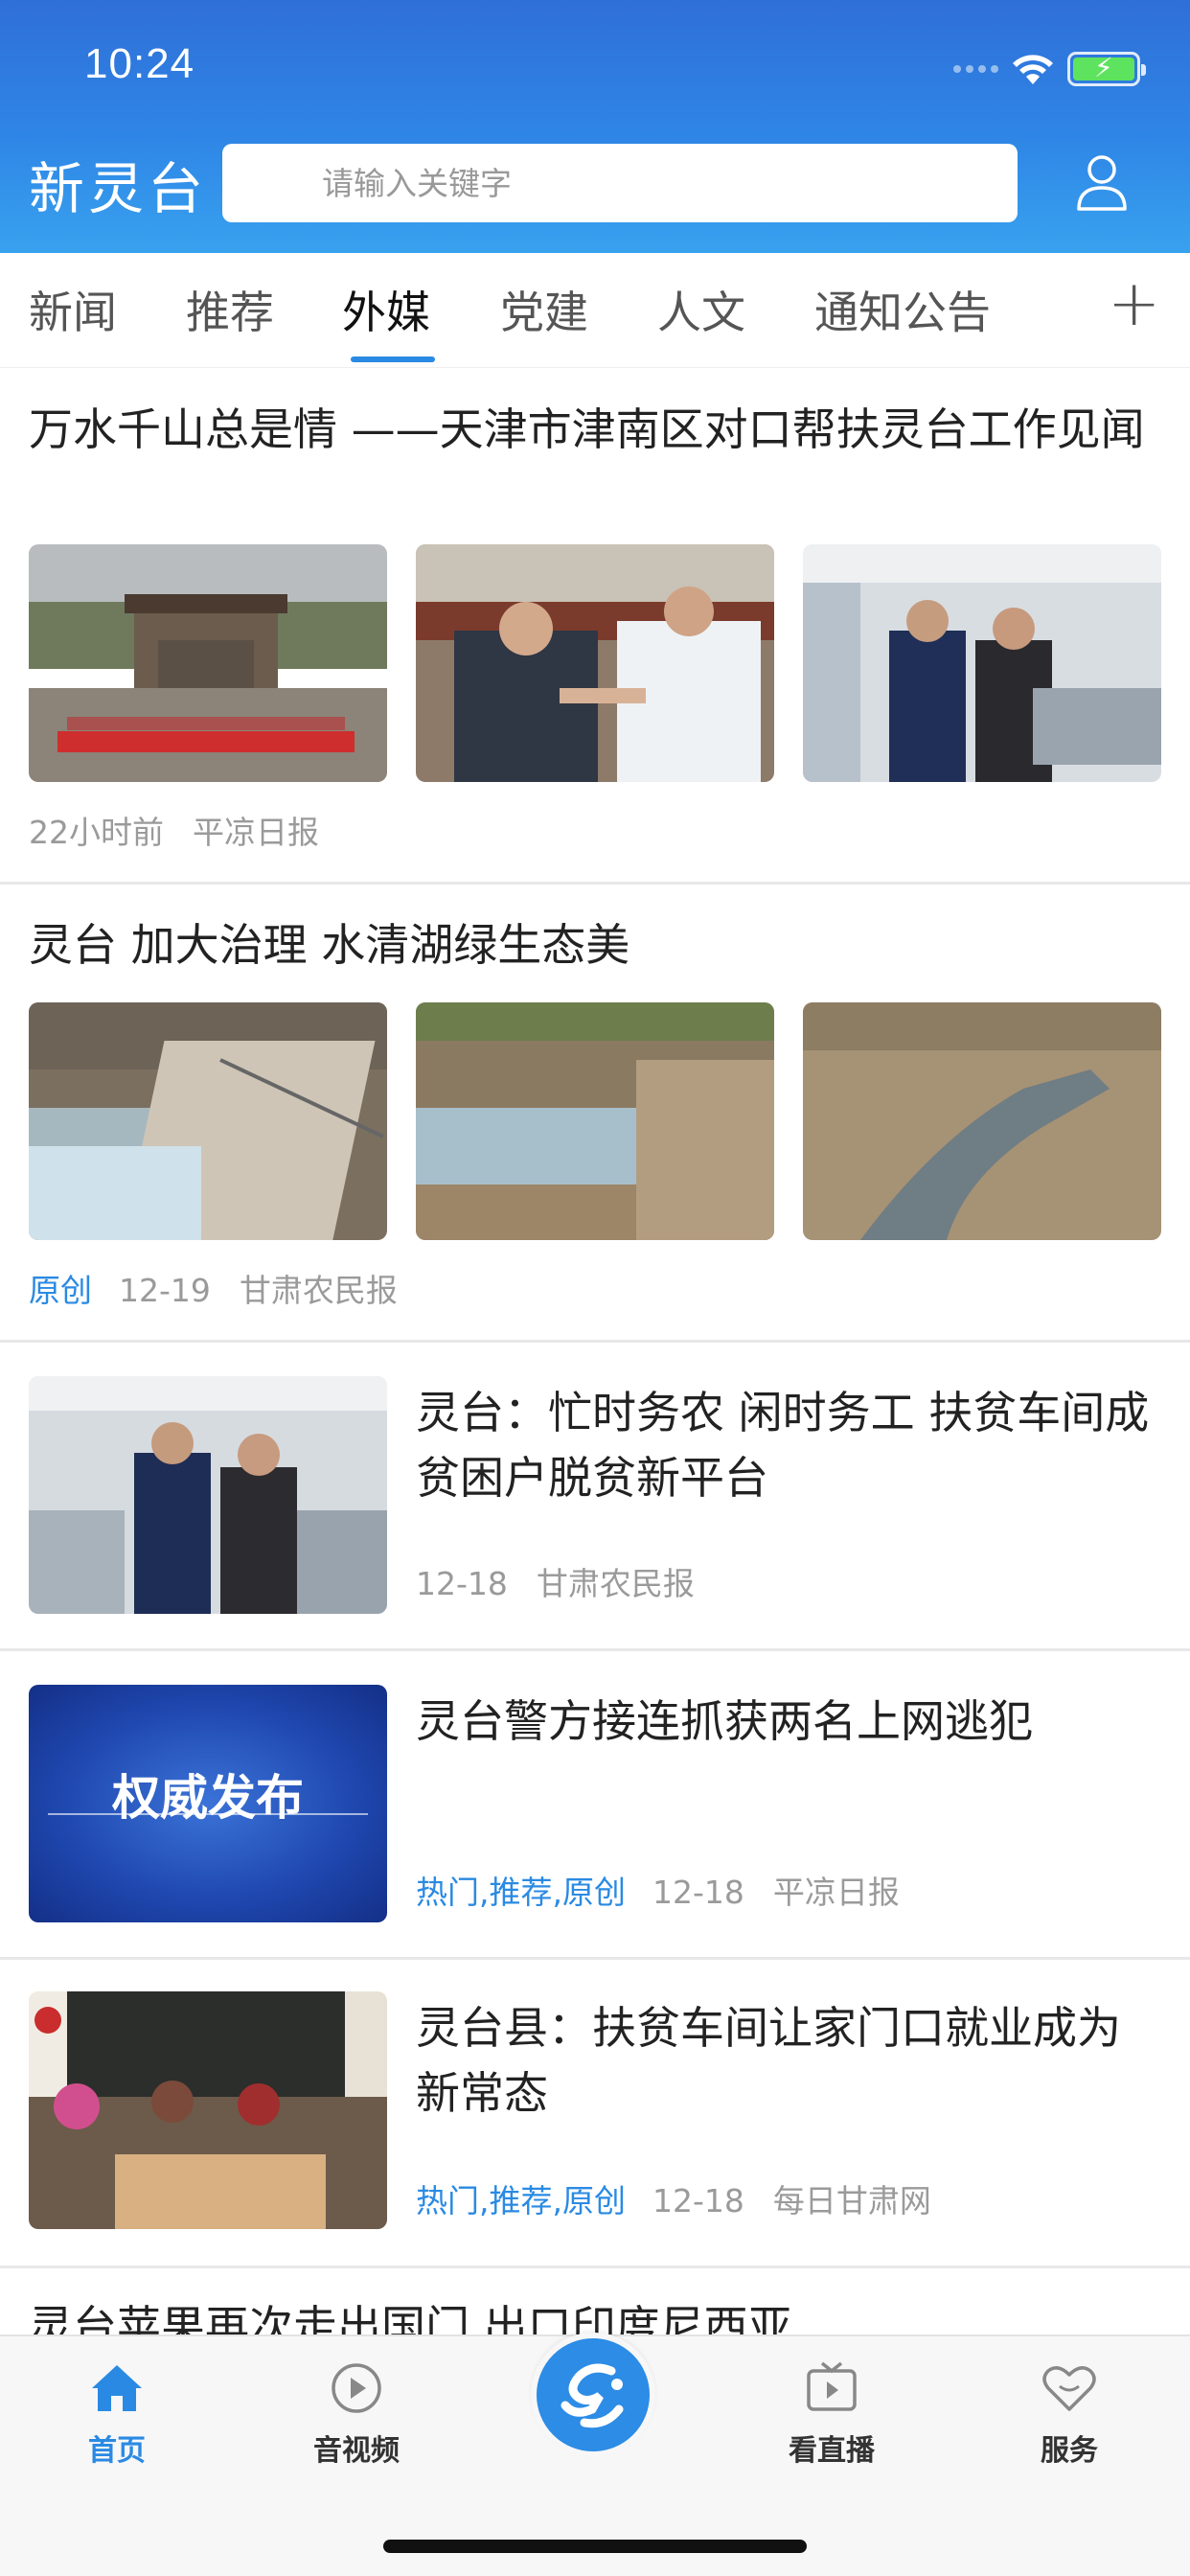 The image size is (1190, 2576). I want to click on battery-icon, so click(1106, 69).